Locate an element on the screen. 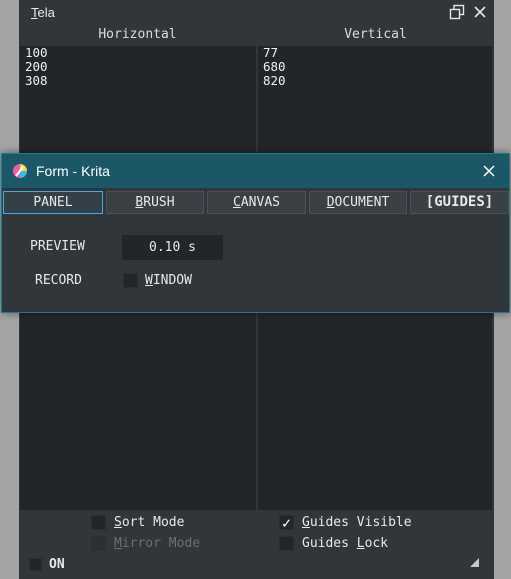 This screenshot has height=579, width=511. list-item: 308 is located at coordinates (138, 81).